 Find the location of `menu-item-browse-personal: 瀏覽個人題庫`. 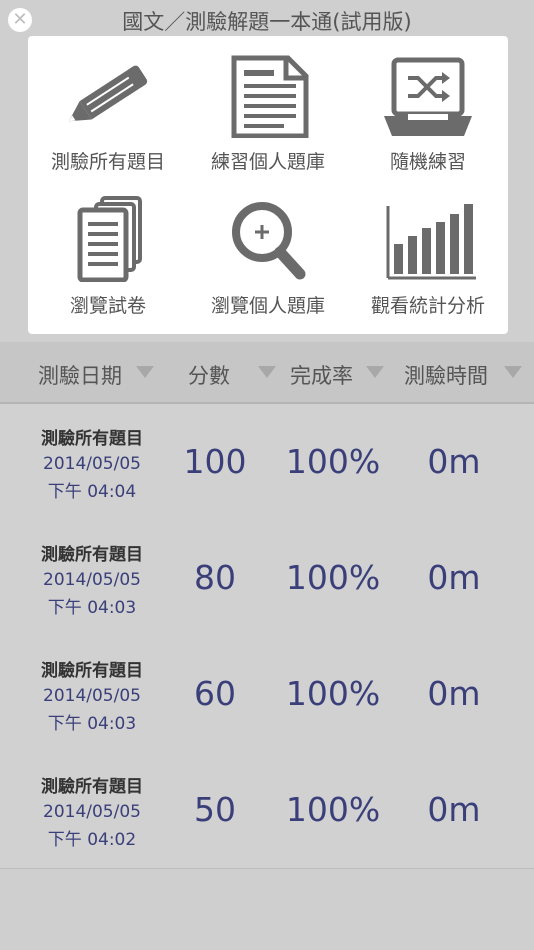

menu-item-browse-personal: 瀏覽個人題庫 is located at coordinates (268, 254).